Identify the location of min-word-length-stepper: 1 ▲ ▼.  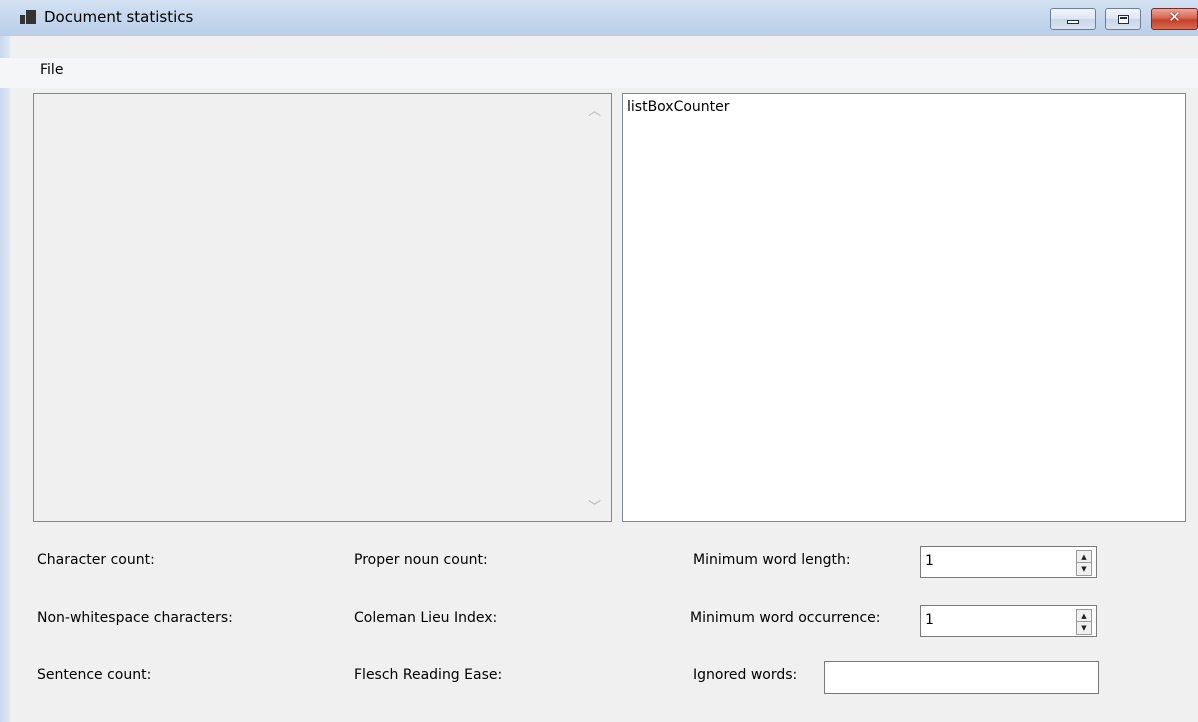
(1008, 562).